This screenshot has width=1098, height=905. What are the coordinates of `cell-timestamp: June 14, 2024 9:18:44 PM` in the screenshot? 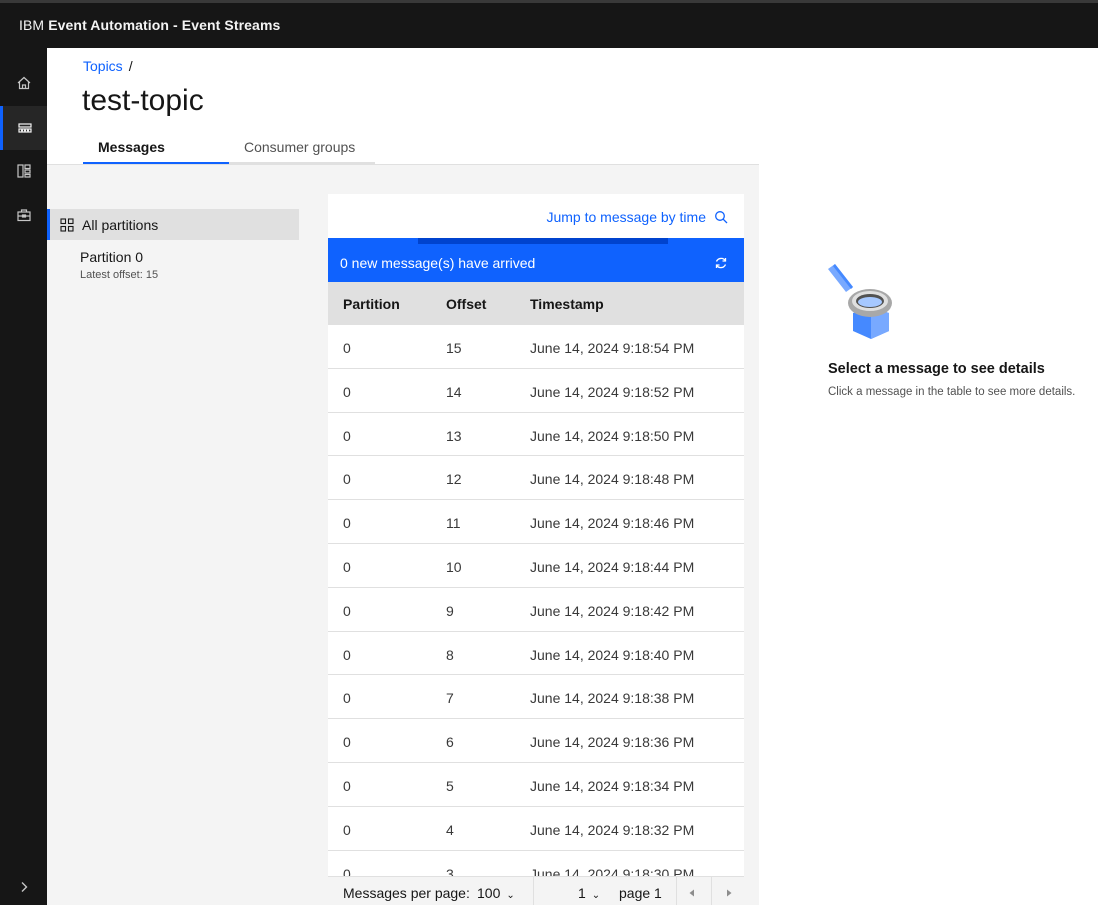 It's located at (612, 566).